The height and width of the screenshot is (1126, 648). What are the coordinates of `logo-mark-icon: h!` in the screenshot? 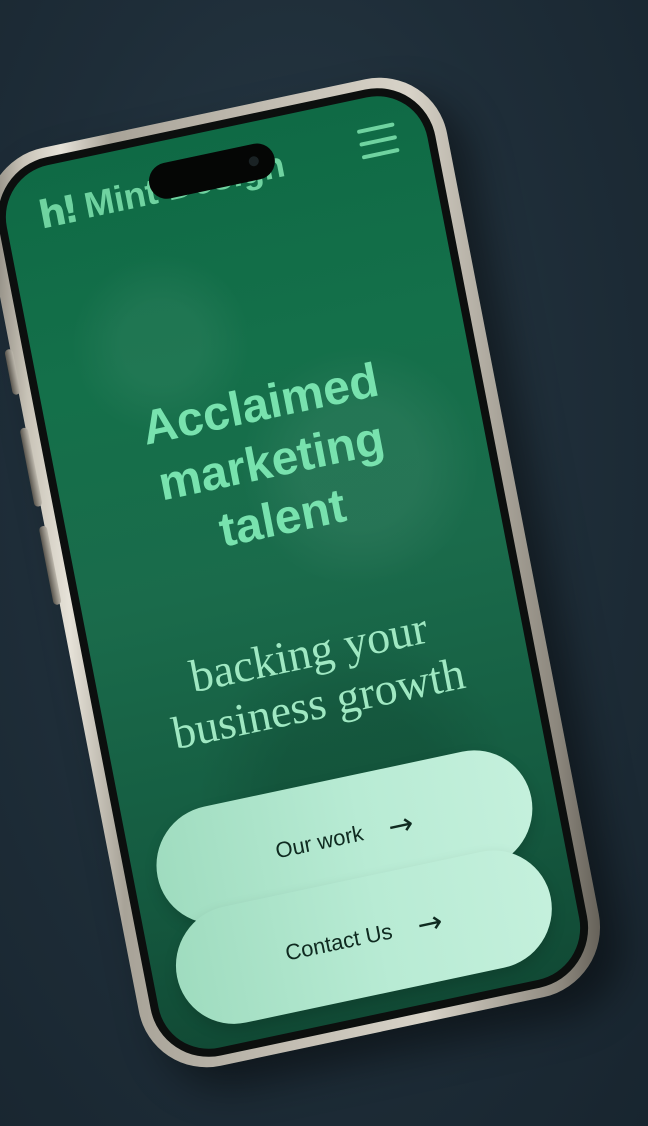 It's located at (57, 212).